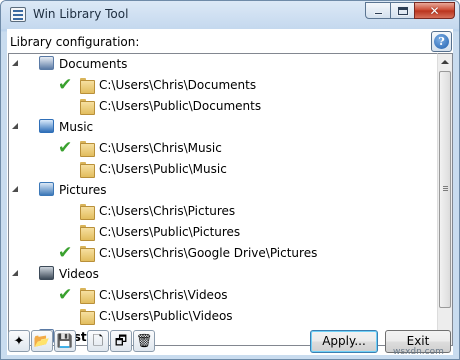  I want to click on scroll-up-button, so click(445, 62).